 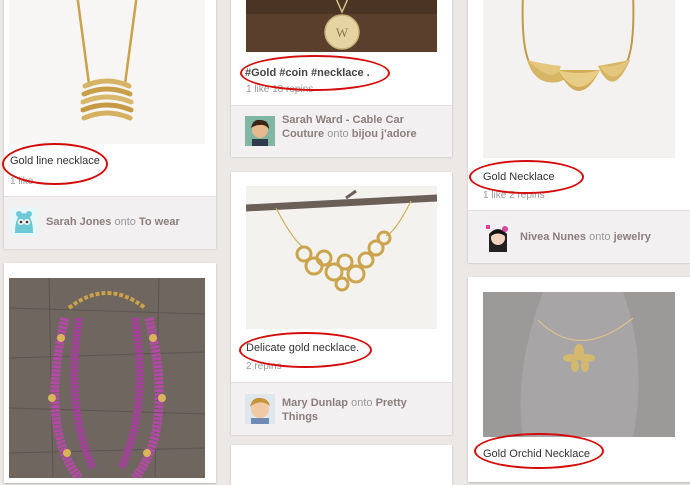 What do you see at coordinates (78, 222) in the screenshot?
I see `pinner-name-link: Sarah Jones` at bounding box center [78, 222].